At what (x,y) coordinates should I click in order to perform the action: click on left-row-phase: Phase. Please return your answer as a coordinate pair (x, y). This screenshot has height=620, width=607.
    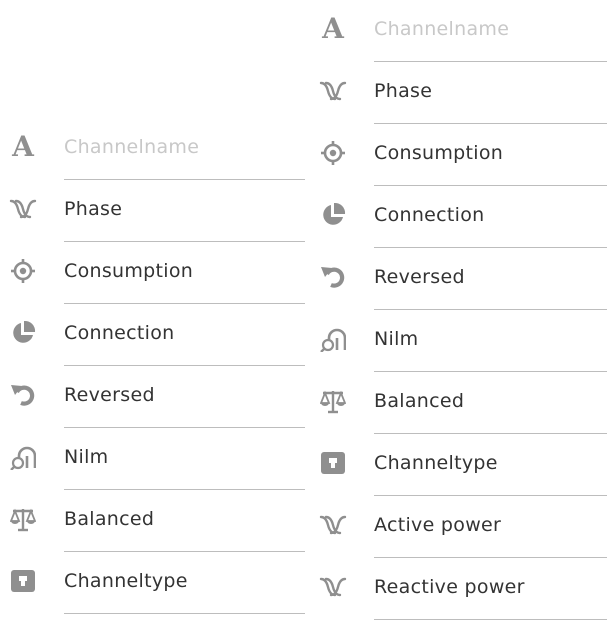
    Looking at the image, I should click on (152, 211).